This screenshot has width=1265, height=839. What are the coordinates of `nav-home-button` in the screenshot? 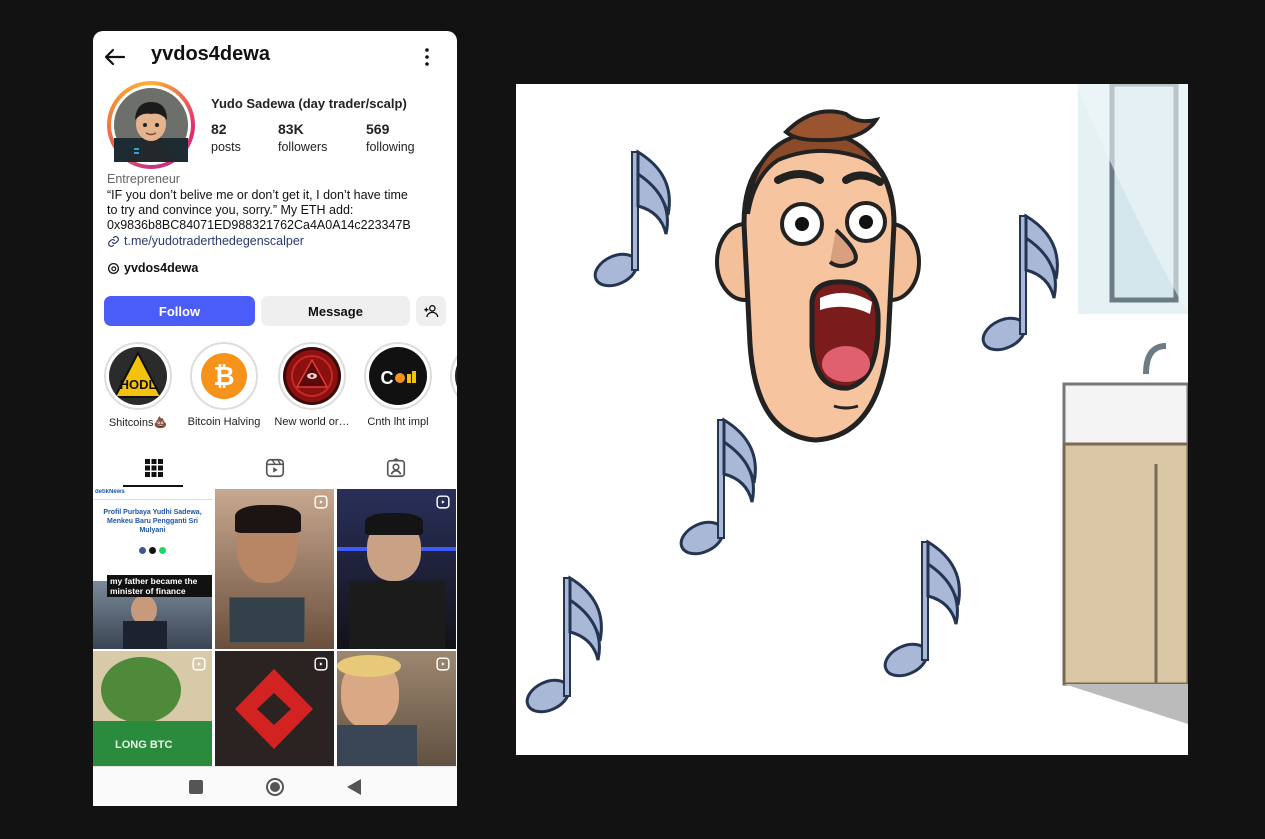 It's located at (275, 787).